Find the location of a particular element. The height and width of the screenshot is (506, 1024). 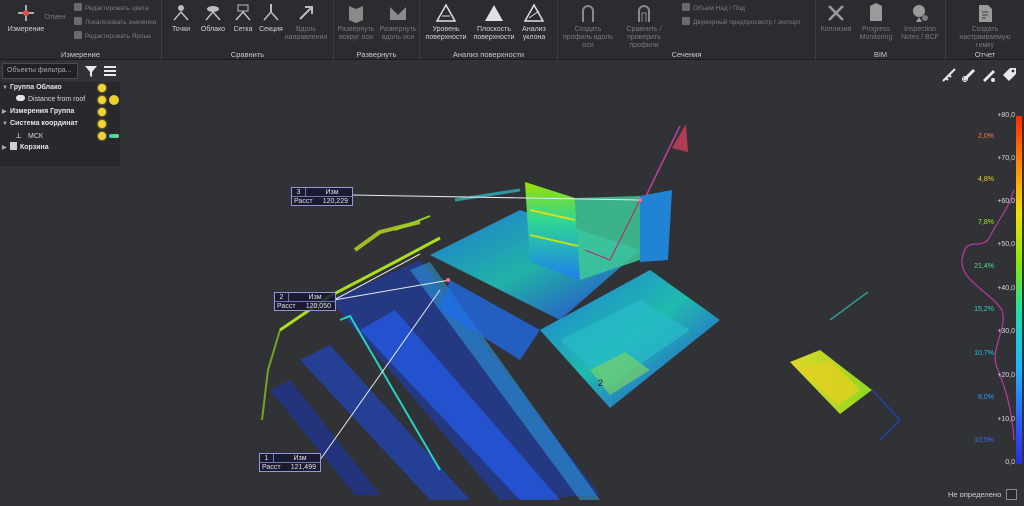

cloud-icon is located at coordinates (20, 98).